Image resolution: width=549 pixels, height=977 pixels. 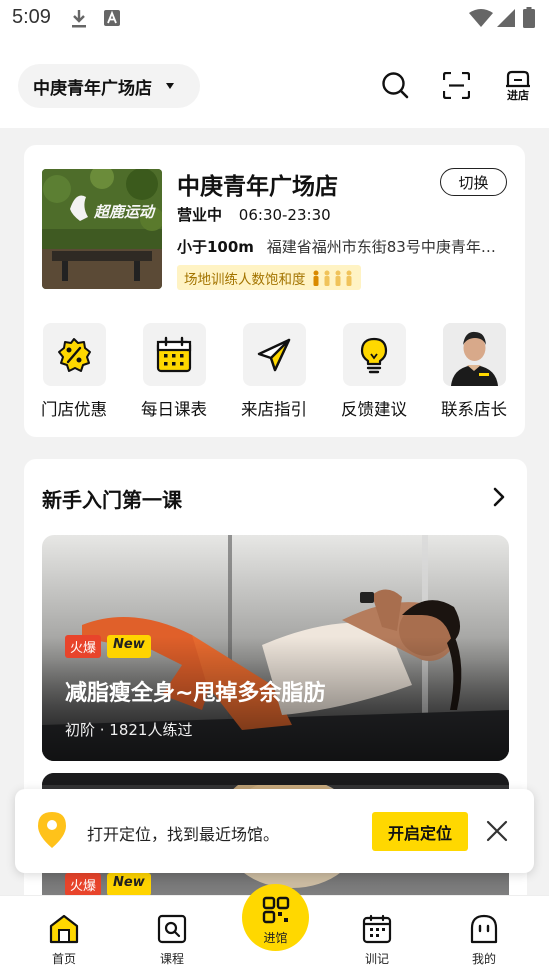 I want to click on bottom-tab-bar: 首页 课程 进馆 训记 我的, so click(x=274, y=930).